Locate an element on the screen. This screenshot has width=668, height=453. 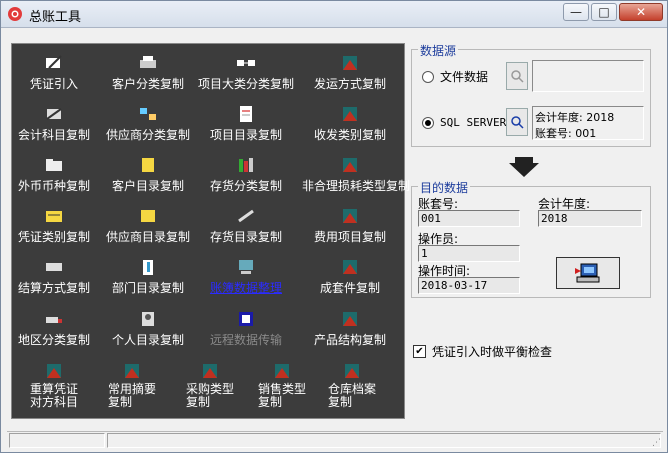
balance-check-checkbox: ✔ 凭证引入时做平衡检查 is located at coordinates (482, 351).